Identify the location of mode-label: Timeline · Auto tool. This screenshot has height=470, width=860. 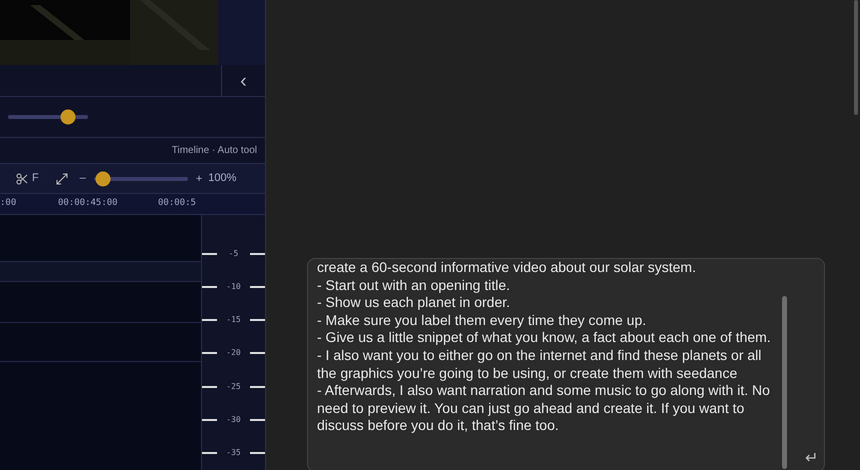
(214, 151).